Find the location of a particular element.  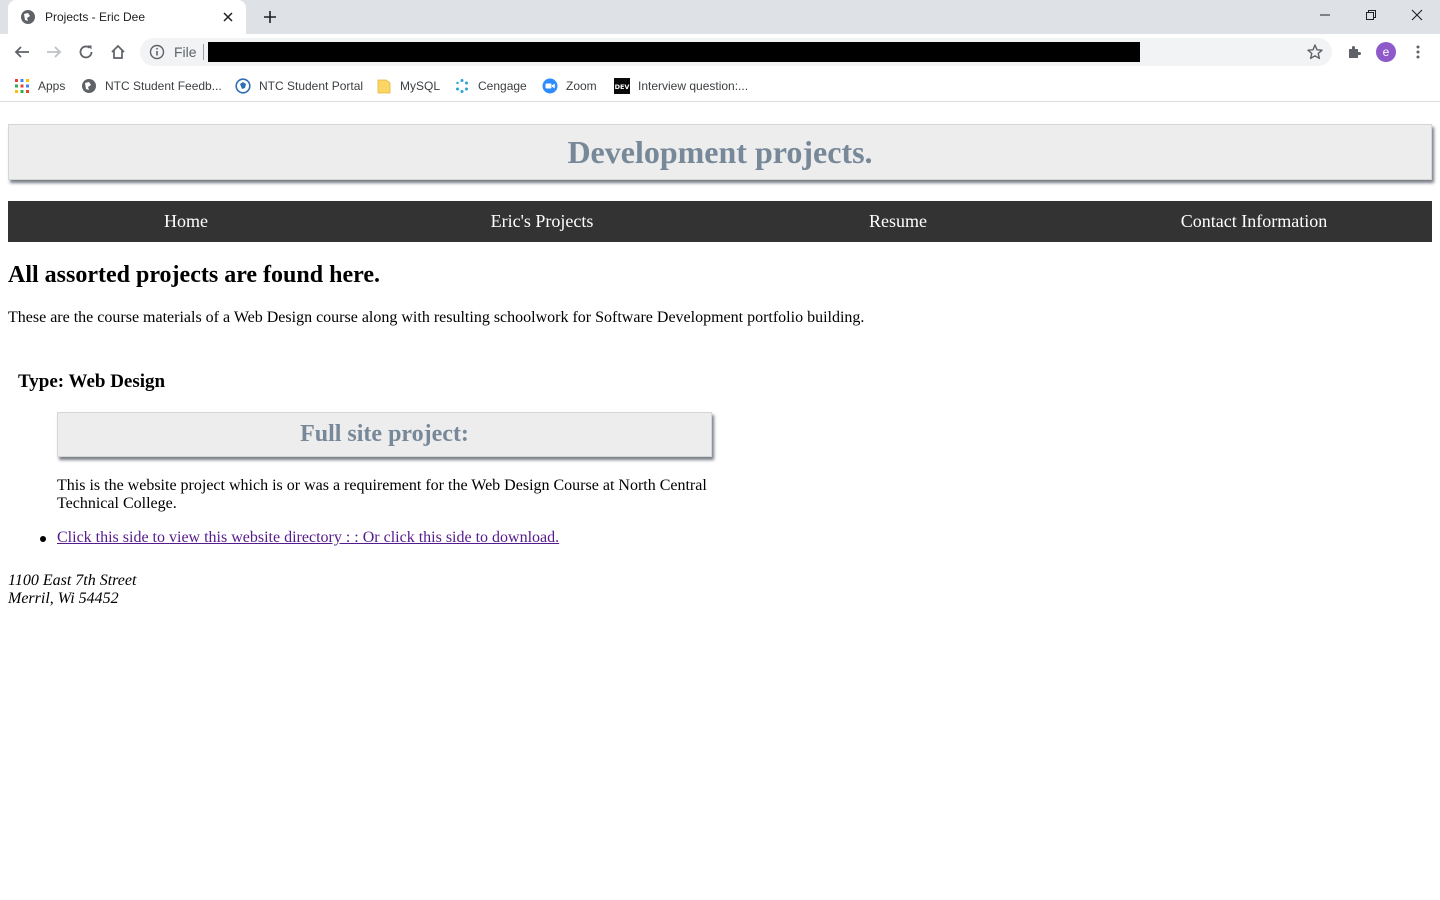

bullet-marker is located at coordinates (43, 539).